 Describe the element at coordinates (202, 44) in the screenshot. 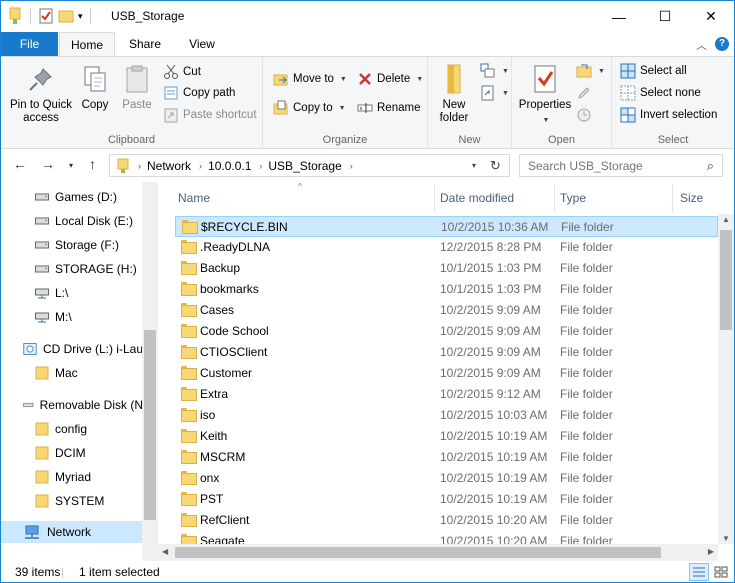

I see `tab-view: View` at that location.